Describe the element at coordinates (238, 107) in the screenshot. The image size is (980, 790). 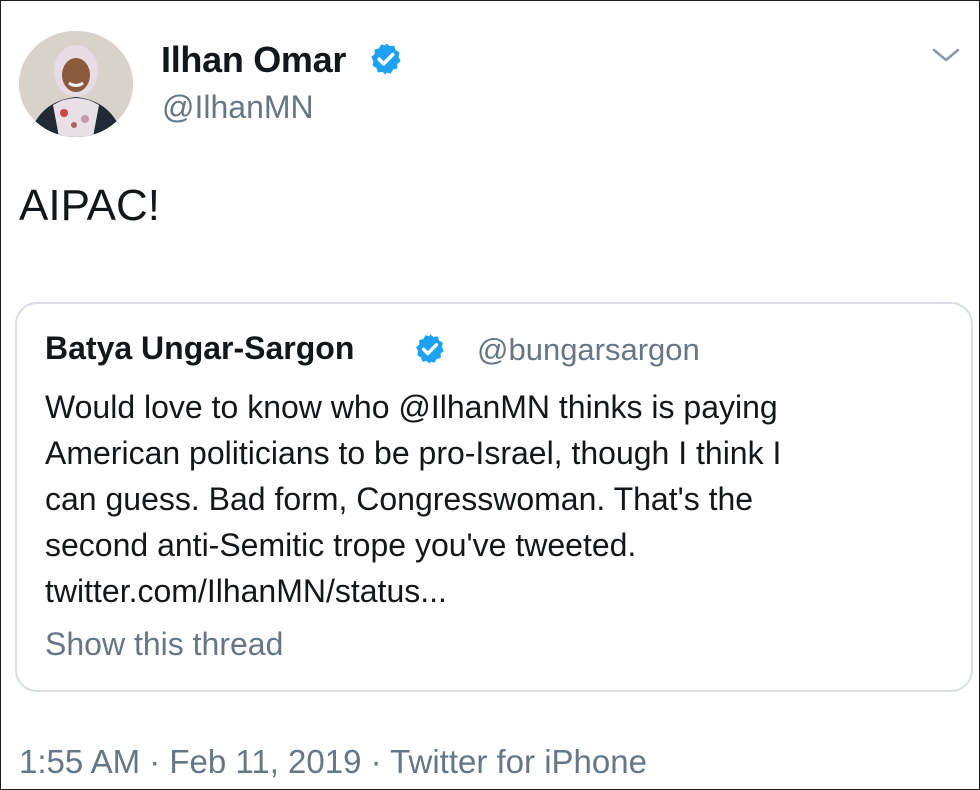
I see `author-handle: @IlhanMN` at that location.